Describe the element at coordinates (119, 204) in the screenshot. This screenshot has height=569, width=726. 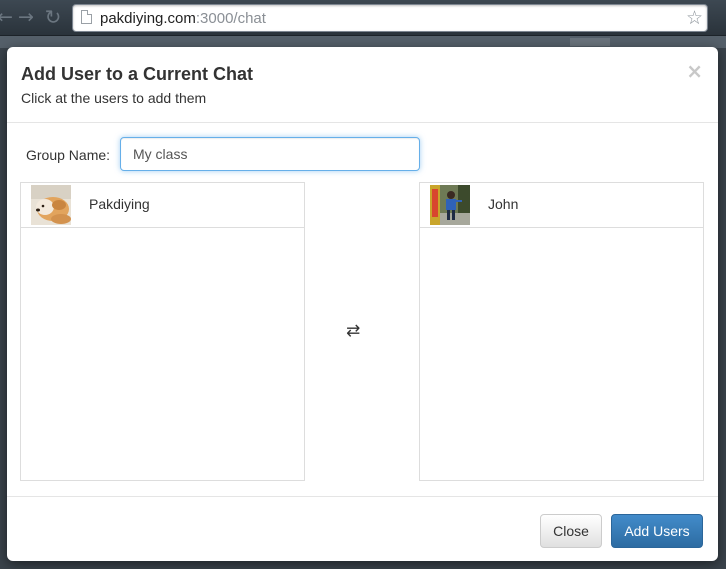
I see `user-name: Pakdiying` at that location.